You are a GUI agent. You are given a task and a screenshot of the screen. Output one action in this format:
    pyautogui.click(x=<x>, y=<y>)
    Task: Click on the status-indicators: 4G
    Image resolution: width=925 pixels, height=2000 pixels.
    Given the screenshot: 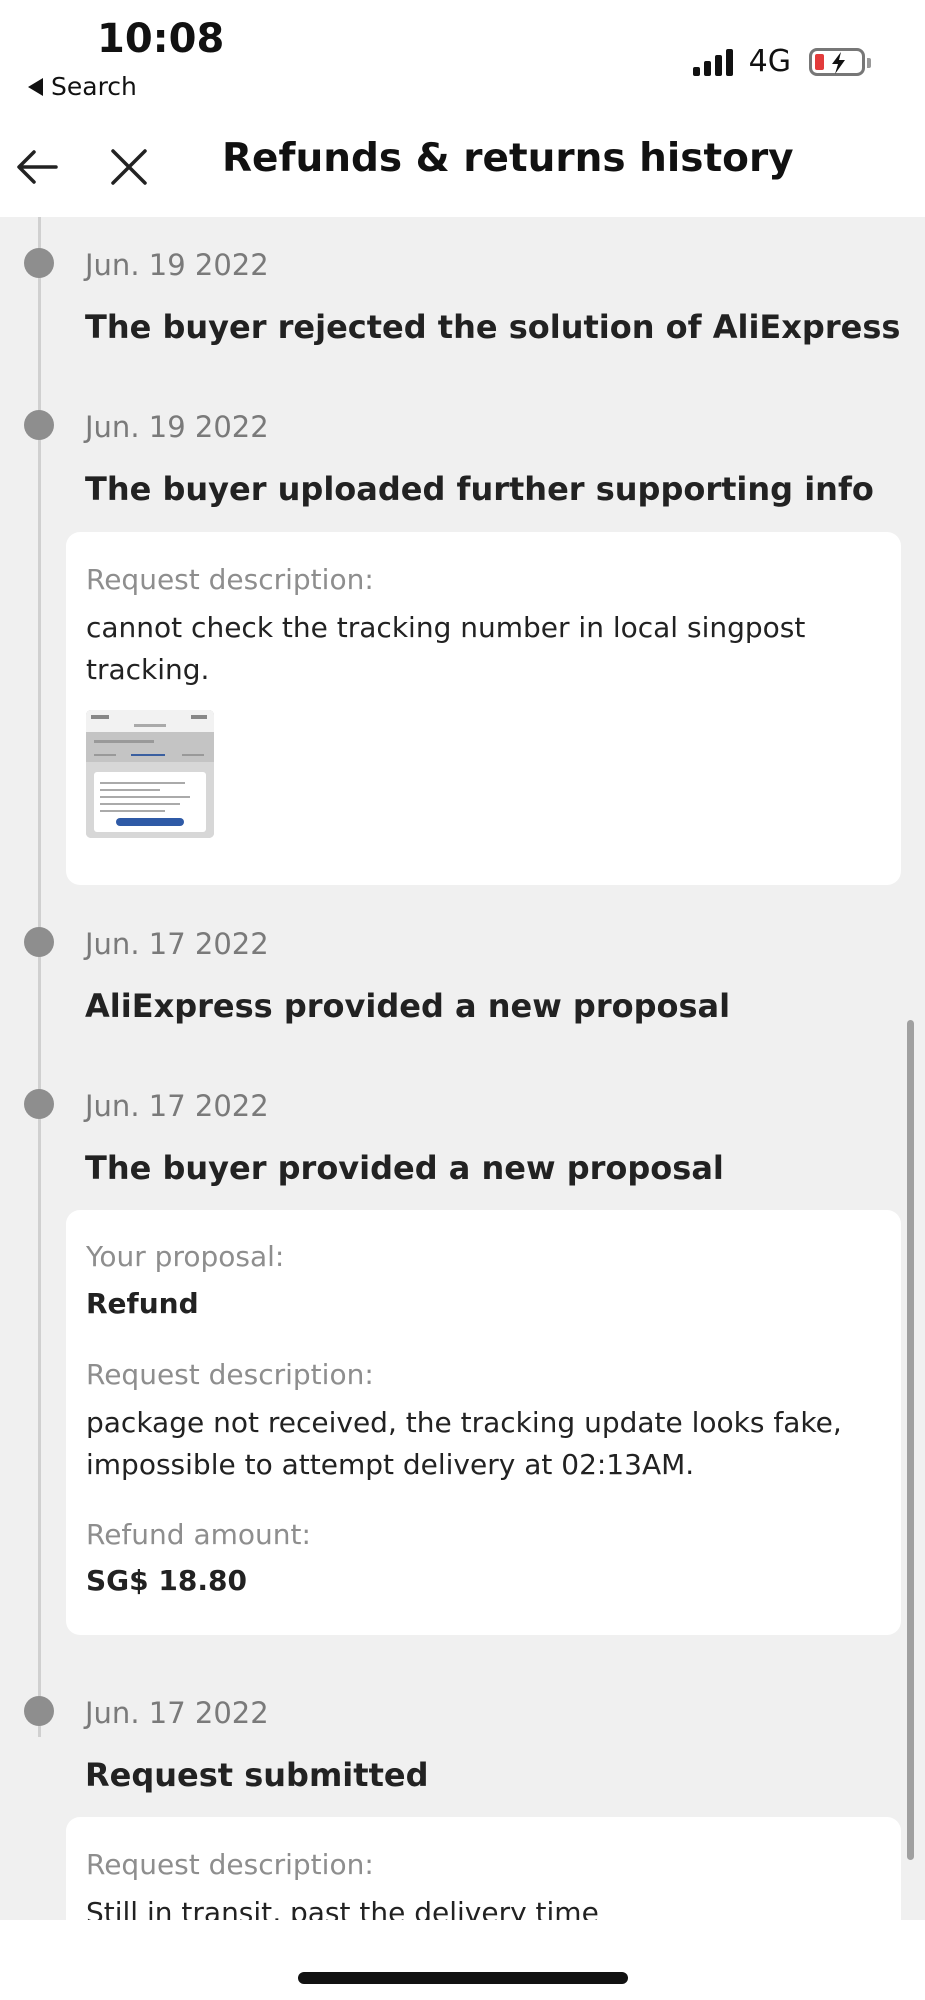 What is the action you would take?
    pyautogui.click(x=781, y=61)
    